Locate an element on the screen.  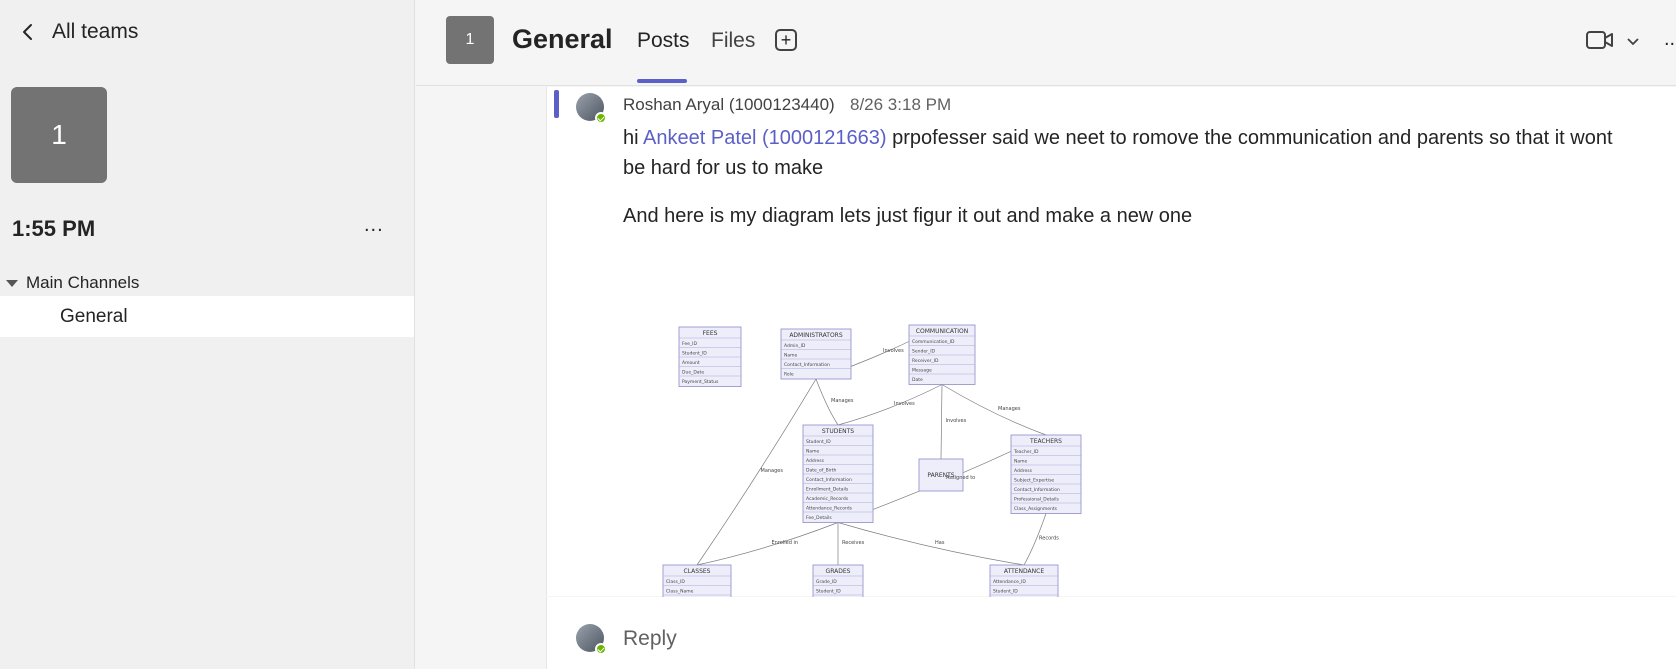
chevron-left-icon is located at coordinates (27, 32).